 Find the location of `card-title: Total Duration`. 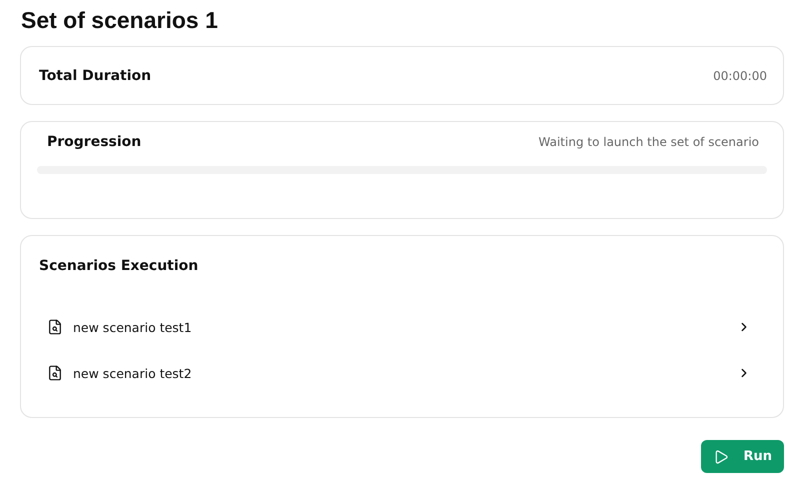

card-title: Total Duration is located at coordinates (95, 76).